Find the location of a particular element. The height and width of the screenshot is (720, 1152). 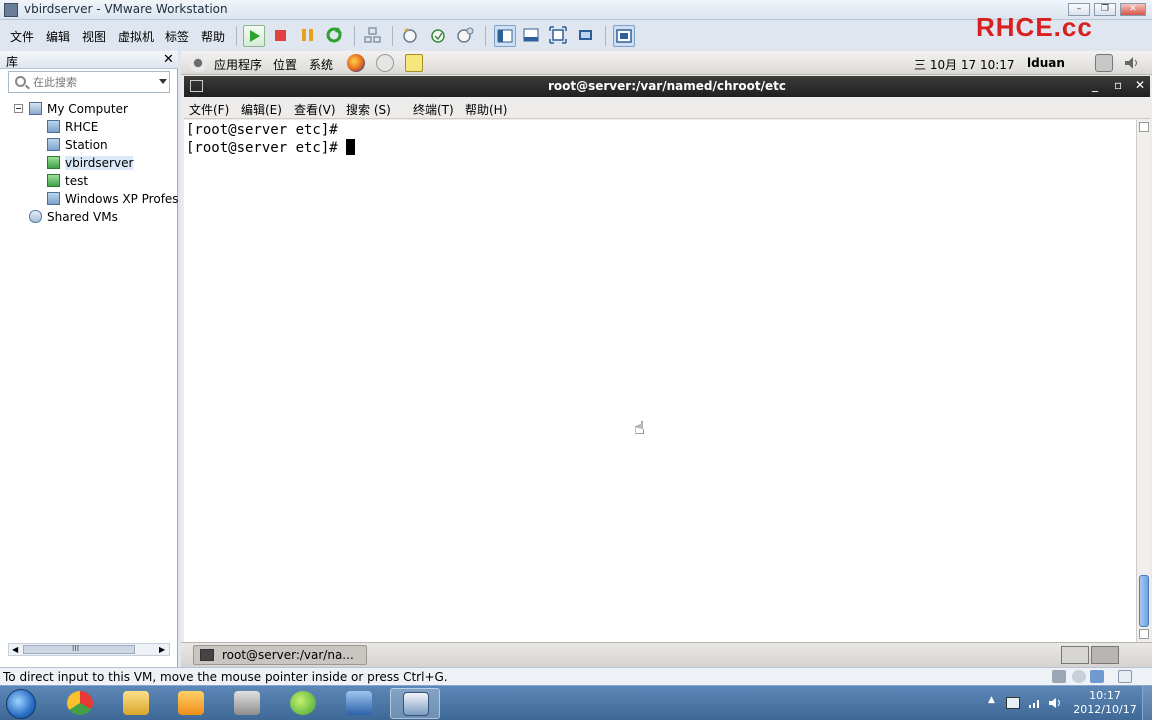

terminal-menu-terminal: 终端(T) is located at coordinates (433, 109).